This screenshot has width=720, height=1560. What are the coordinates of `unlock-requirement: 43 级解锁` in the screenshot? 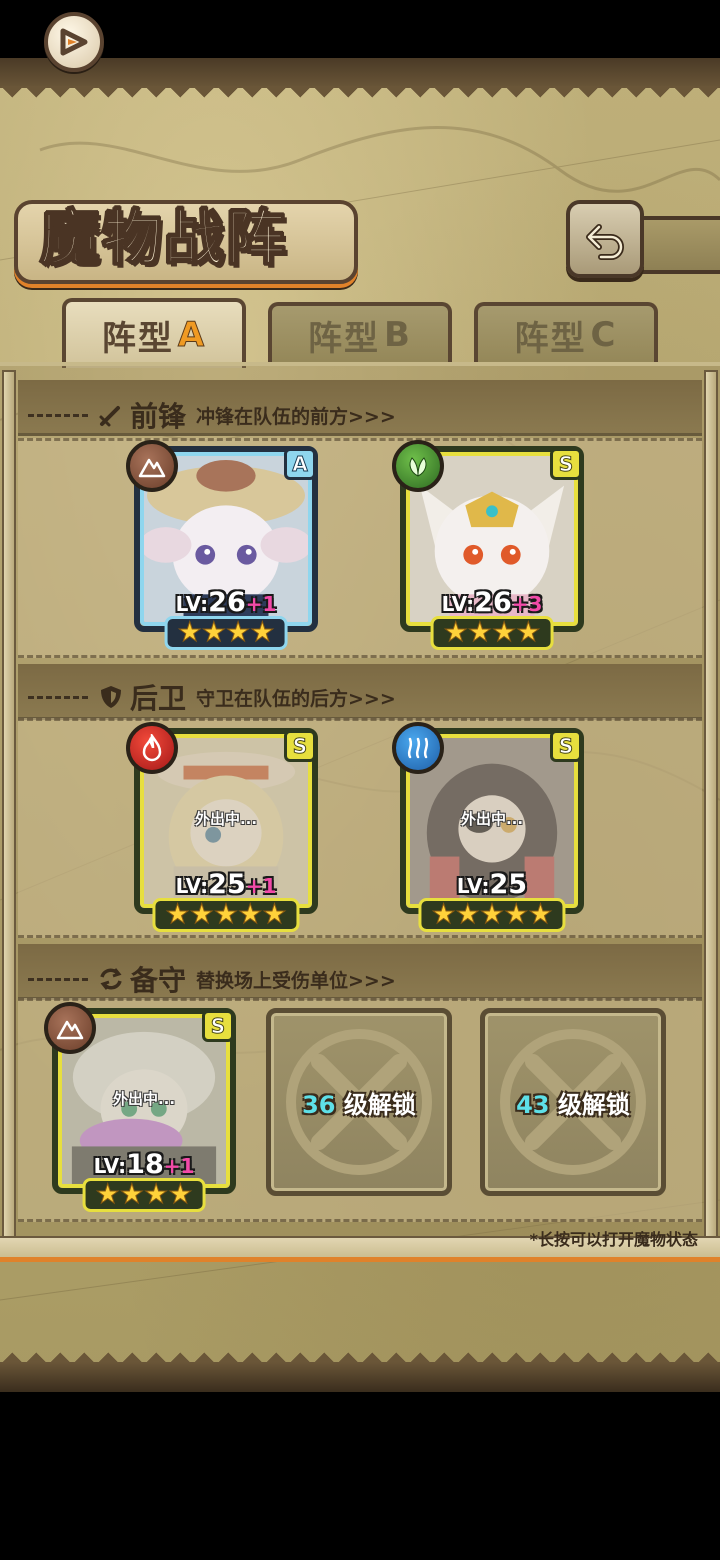 It's located at (573, 1102).